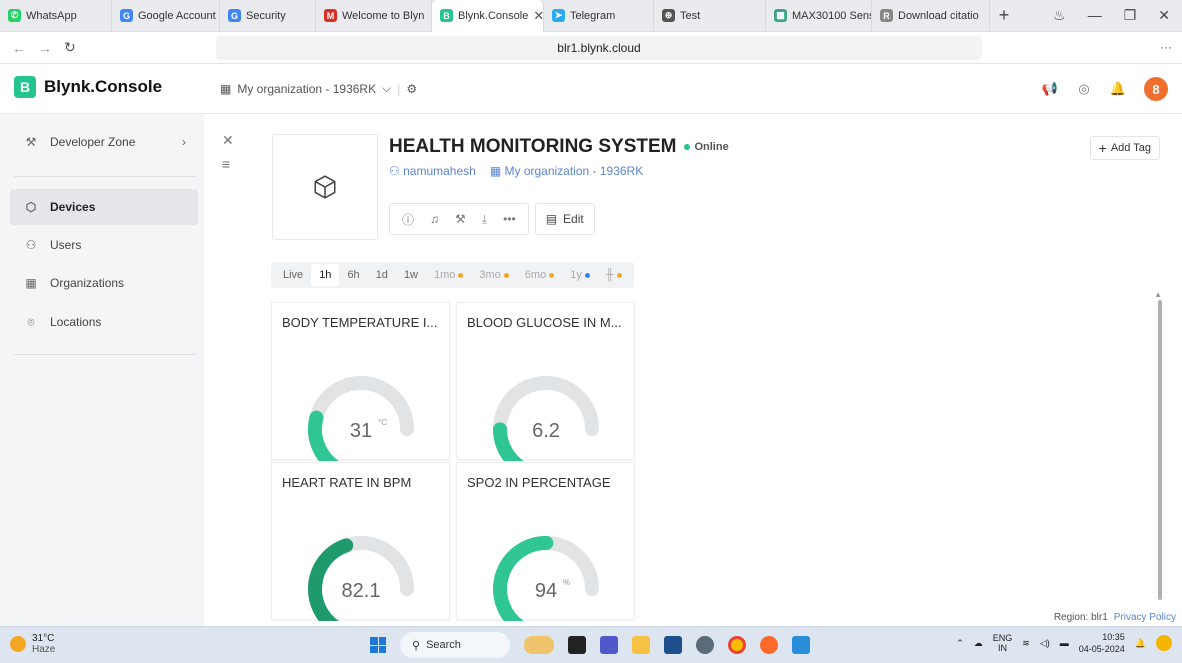 This screenshot has height=663, width=1182. Describe the element at coordinates (546, 418) in the screenshot. I see `gauge-chart: 6.2025` at that location.